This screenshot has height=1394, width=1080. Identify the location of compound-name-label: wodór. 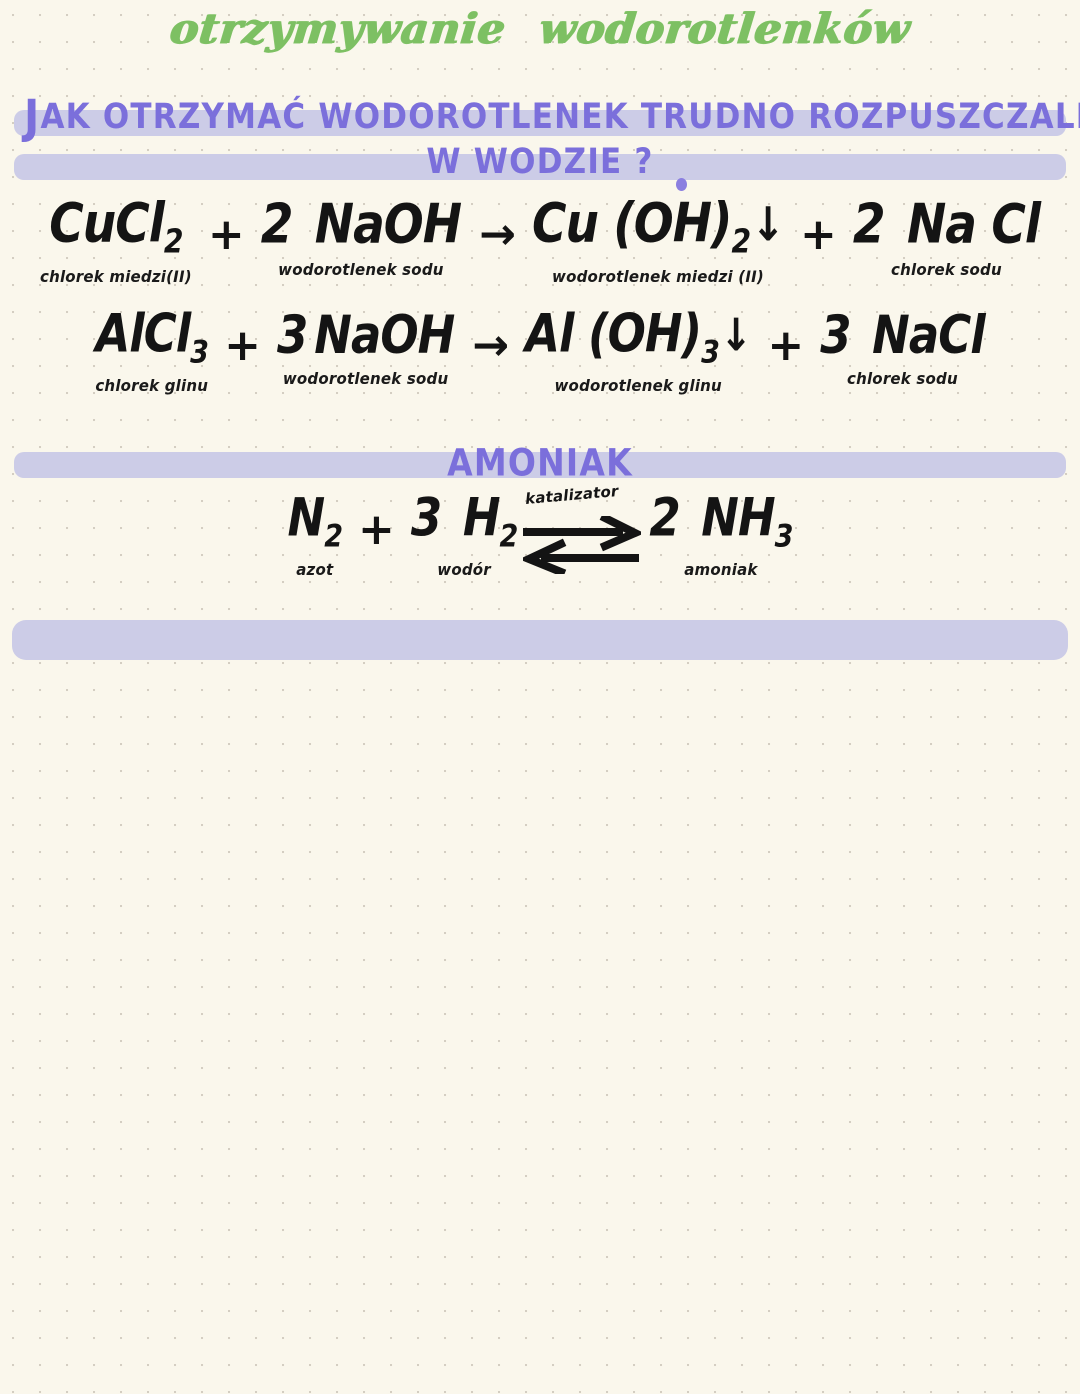
(464, 570).